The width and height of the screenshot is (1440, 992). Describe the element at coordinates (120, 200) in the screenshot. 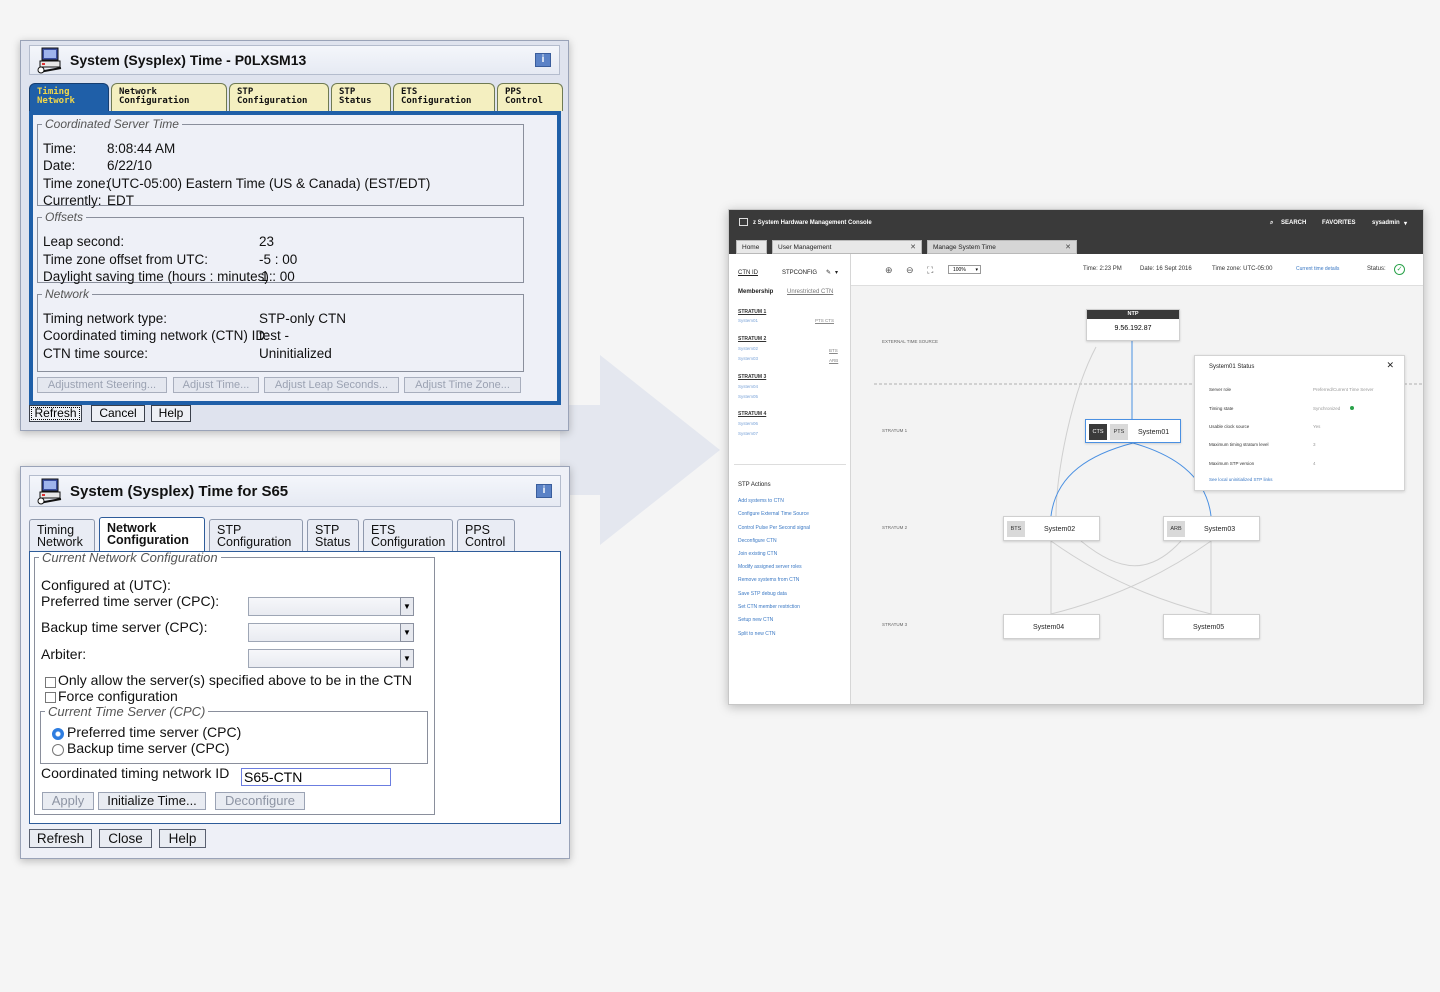

I see `currently-value: EDT` at that location.